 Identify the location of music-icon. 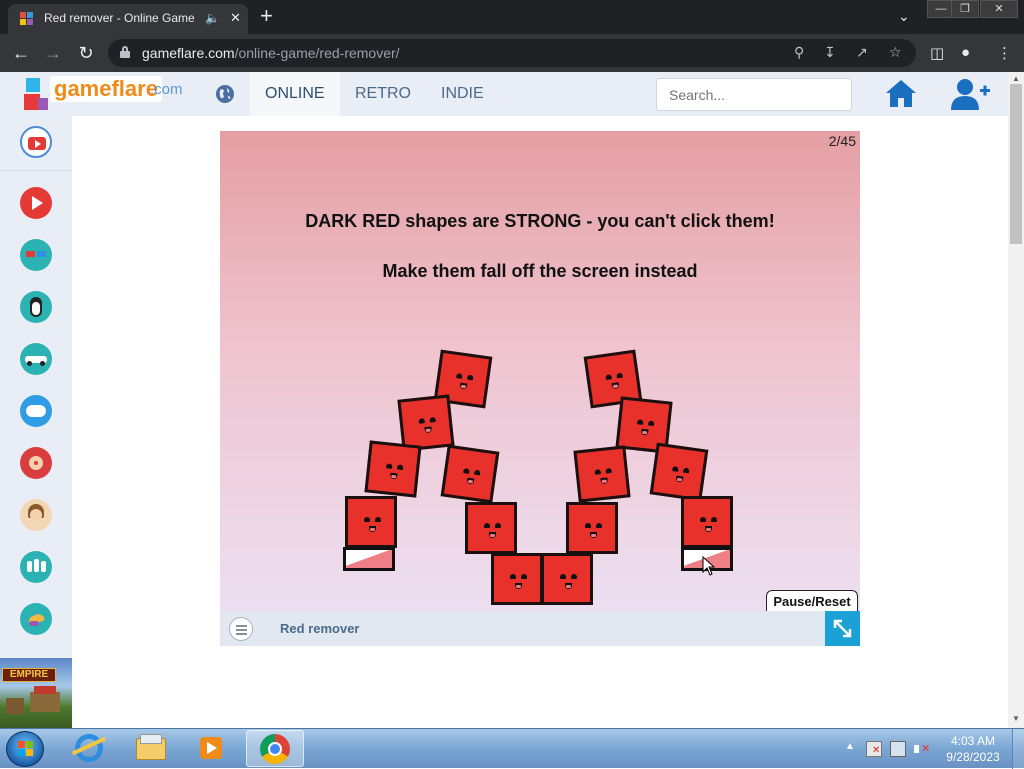
(36, 619).